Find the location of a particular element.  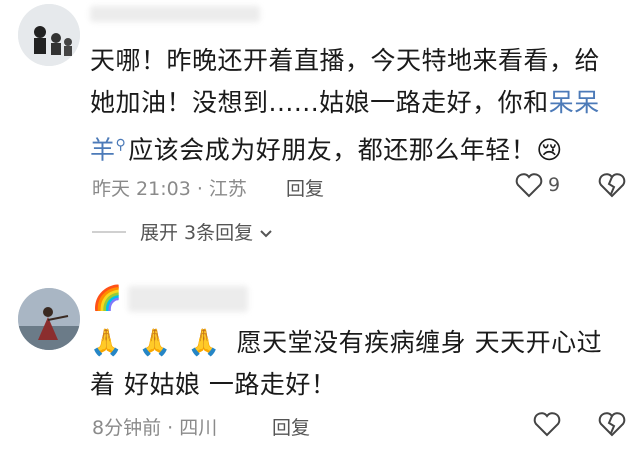

comment-text-part2: 应该会成为好朋友，都还那么年轻！😢 is located at coordinates (345, 150).